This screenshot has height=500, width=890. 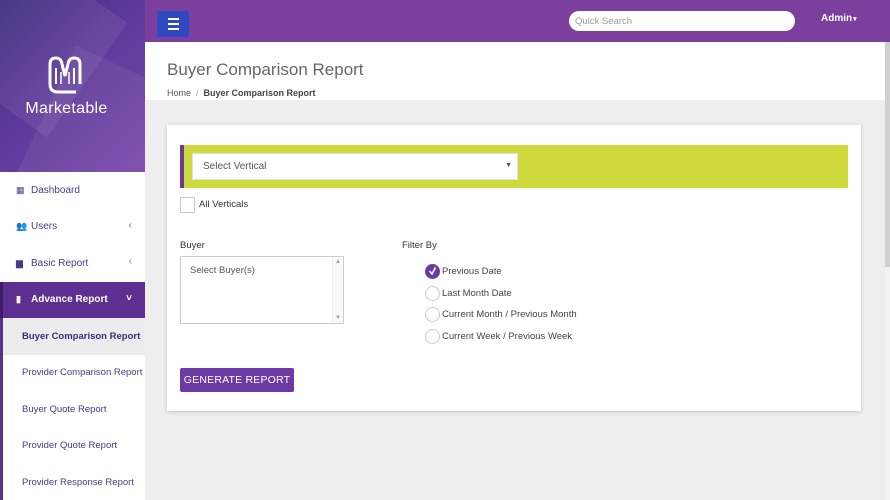 I want to click on breadcrumb-home-link: Home, so click(x=179, y=93).